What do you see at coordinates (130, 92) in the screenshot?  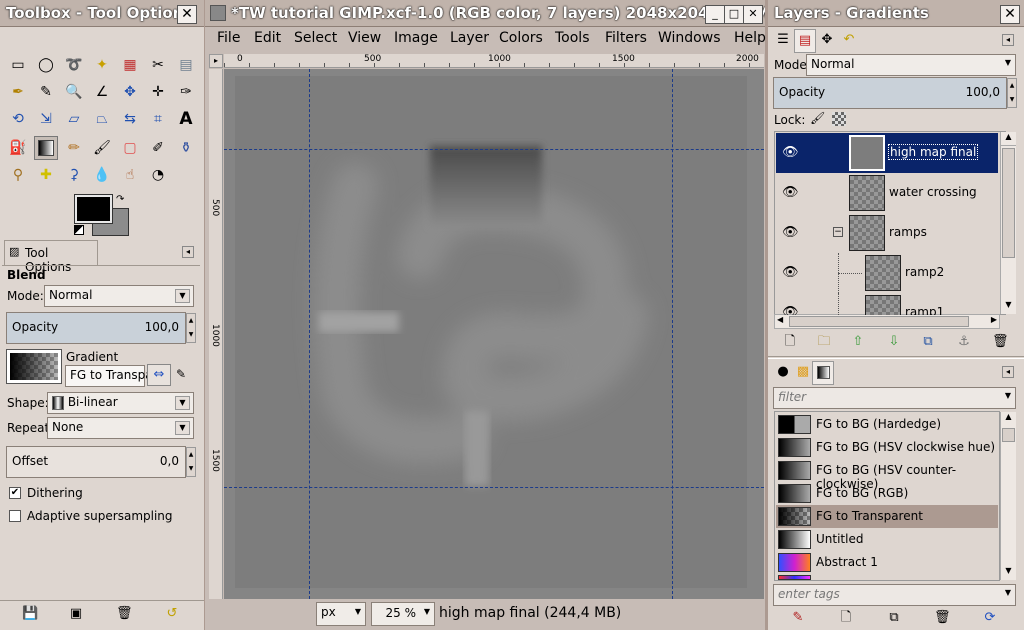 I see `move-icon: ✥` at bounding box center [130, 92].